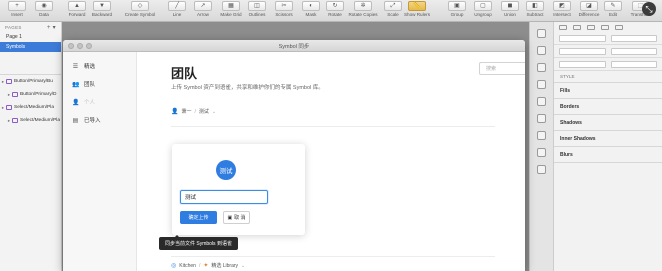 The height and width of the screenshot is (271, 662). Describe the element at coordinates (608, 107) in the screenshot. I see `inspector-section-borders: Borders` at that location.